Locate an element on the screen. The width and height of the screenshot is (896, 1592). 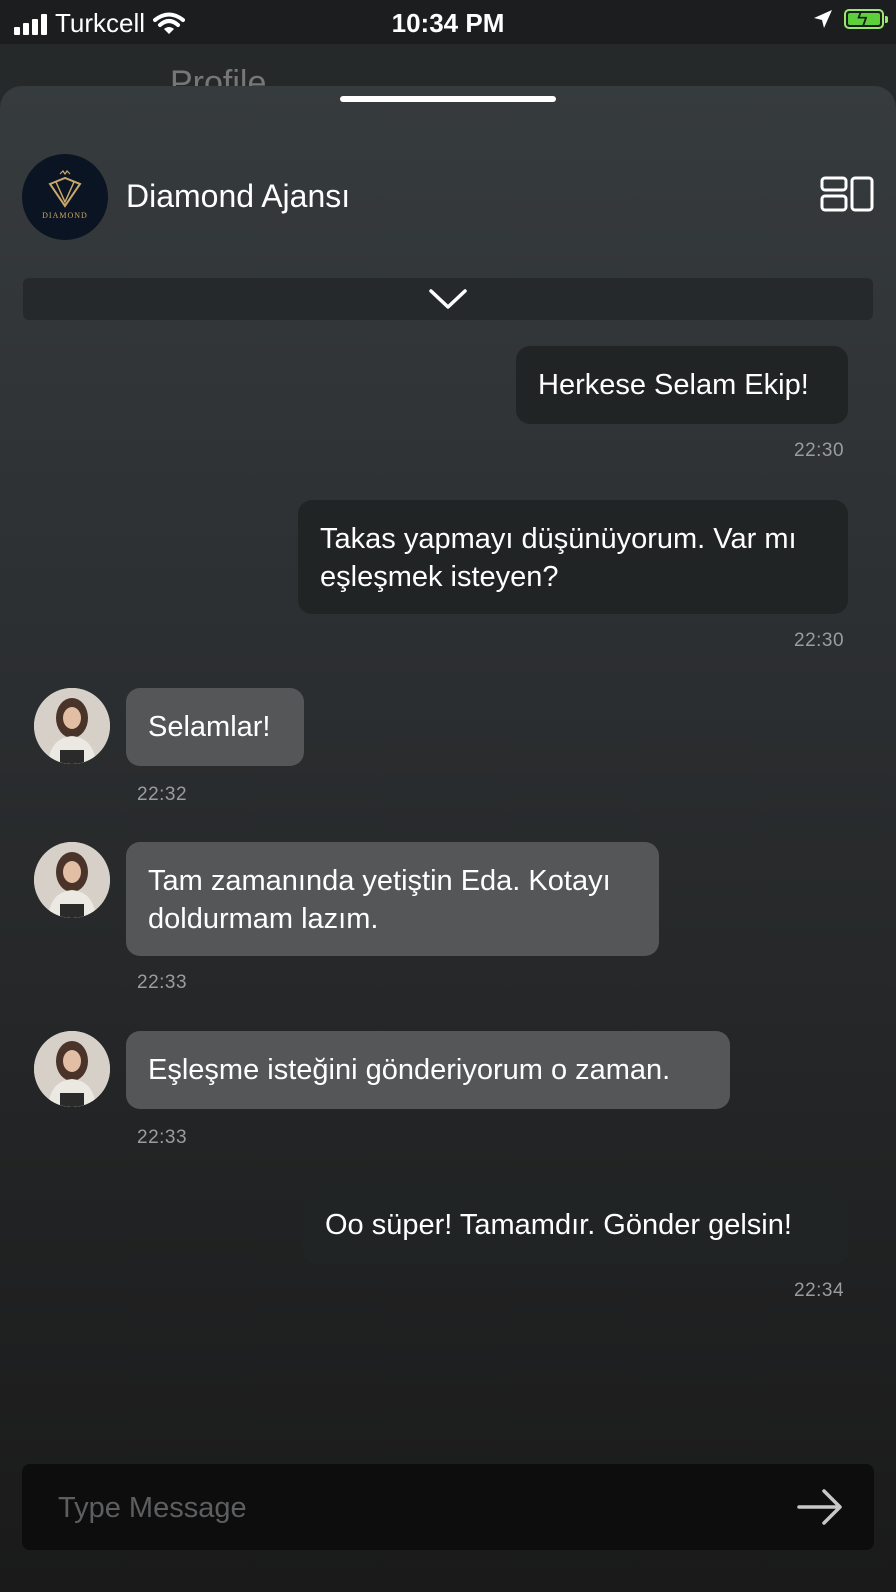
message-text: Selamlar! is located at coordinates (209, 727).